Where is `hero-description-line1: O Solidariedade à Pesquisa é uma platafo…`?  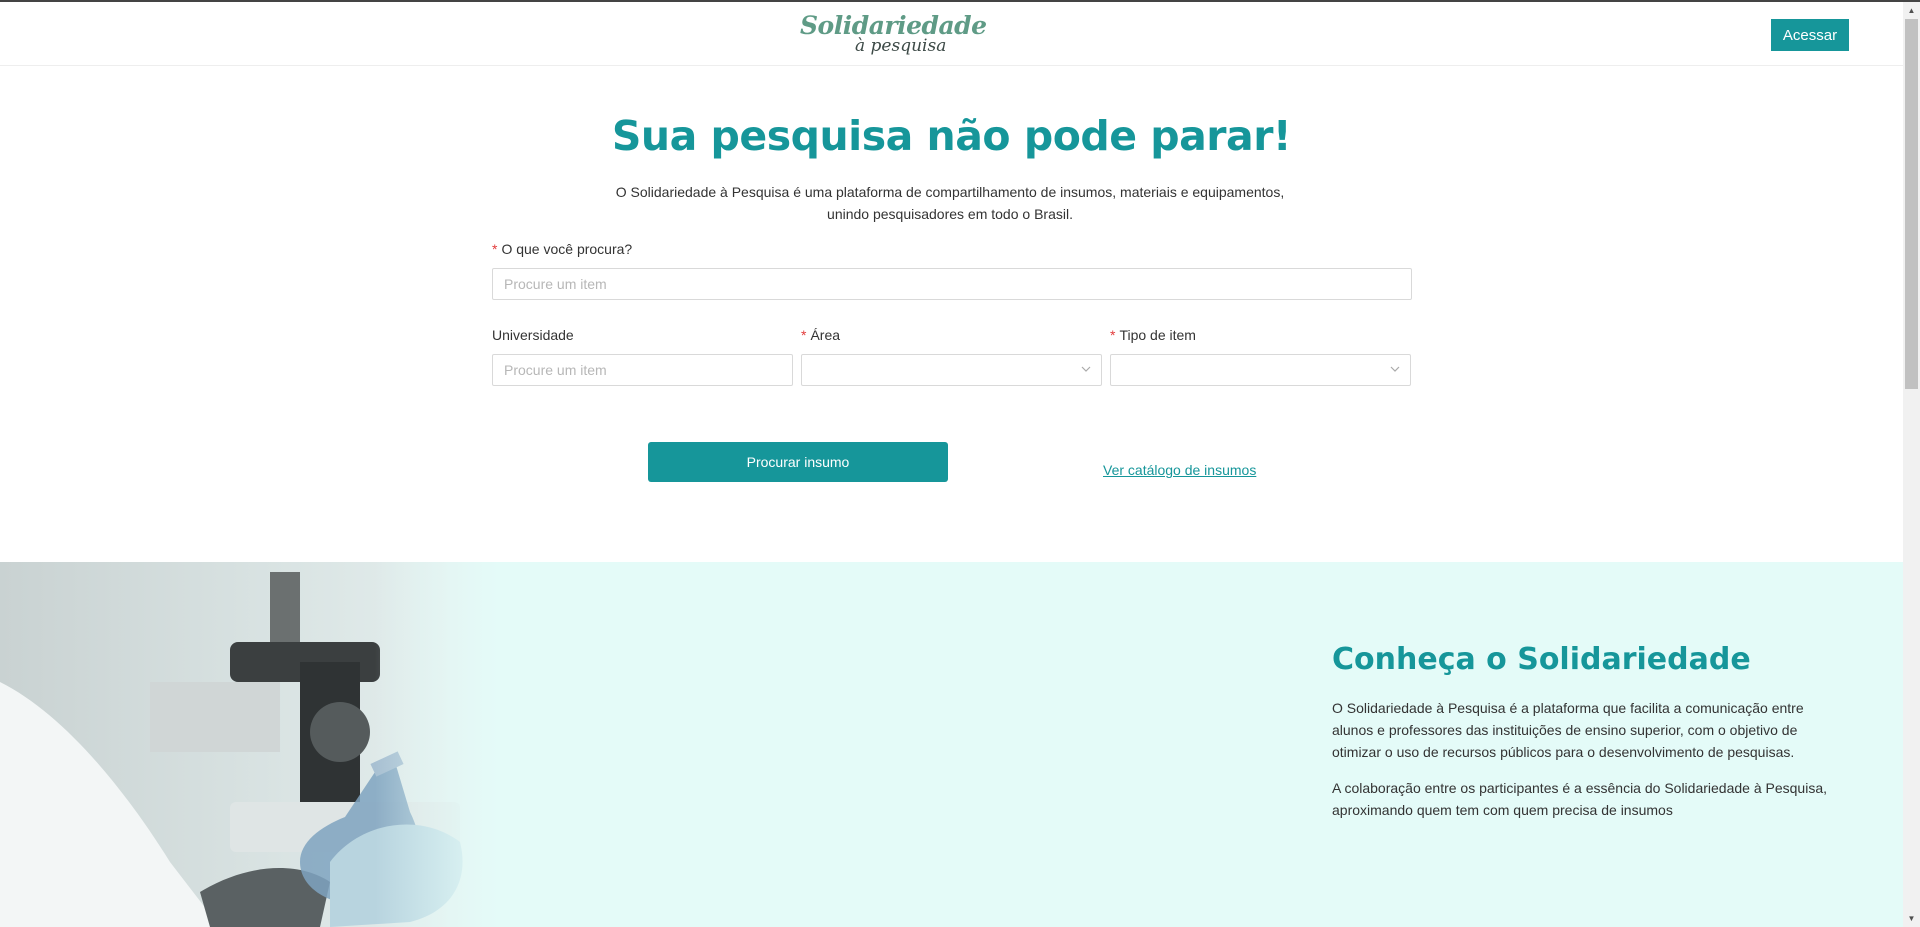
hero-description-line1: O Solidariedade à Pesquisa é uma platafo… is located at coordinates (950, 192).